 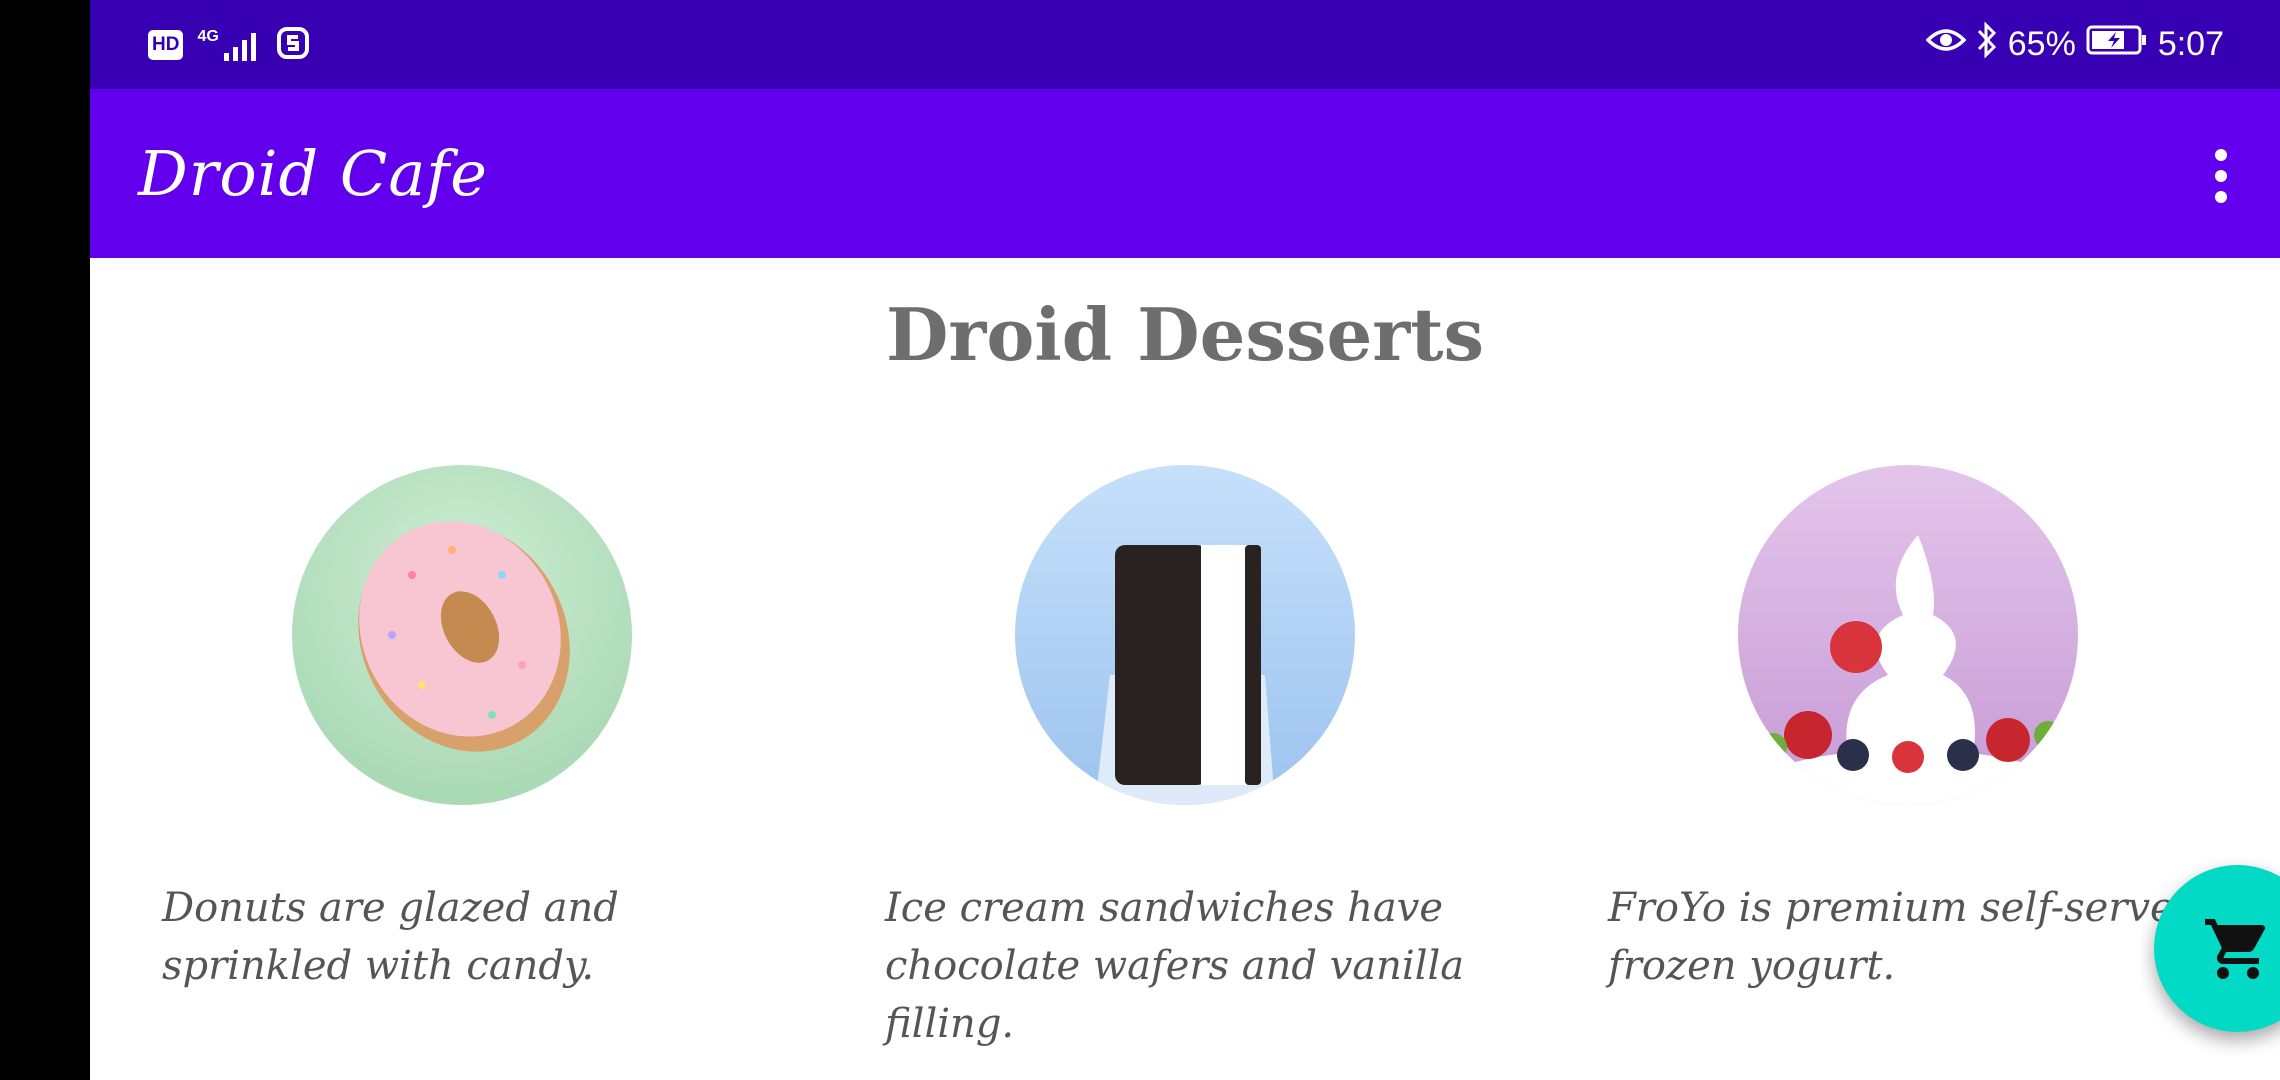 I want to click on battery-percent: 65%, so click(x=2041, y=44).